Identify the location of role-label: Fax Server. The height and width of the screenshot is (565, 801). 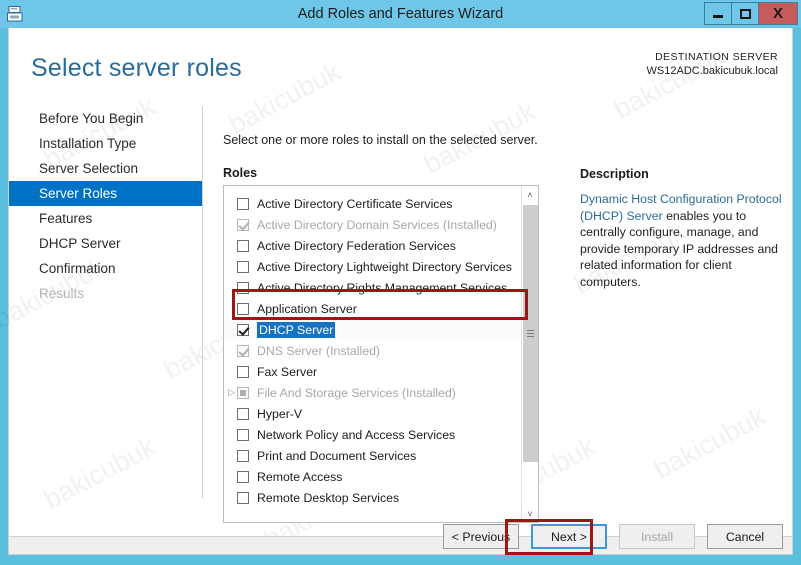
(287, 371).